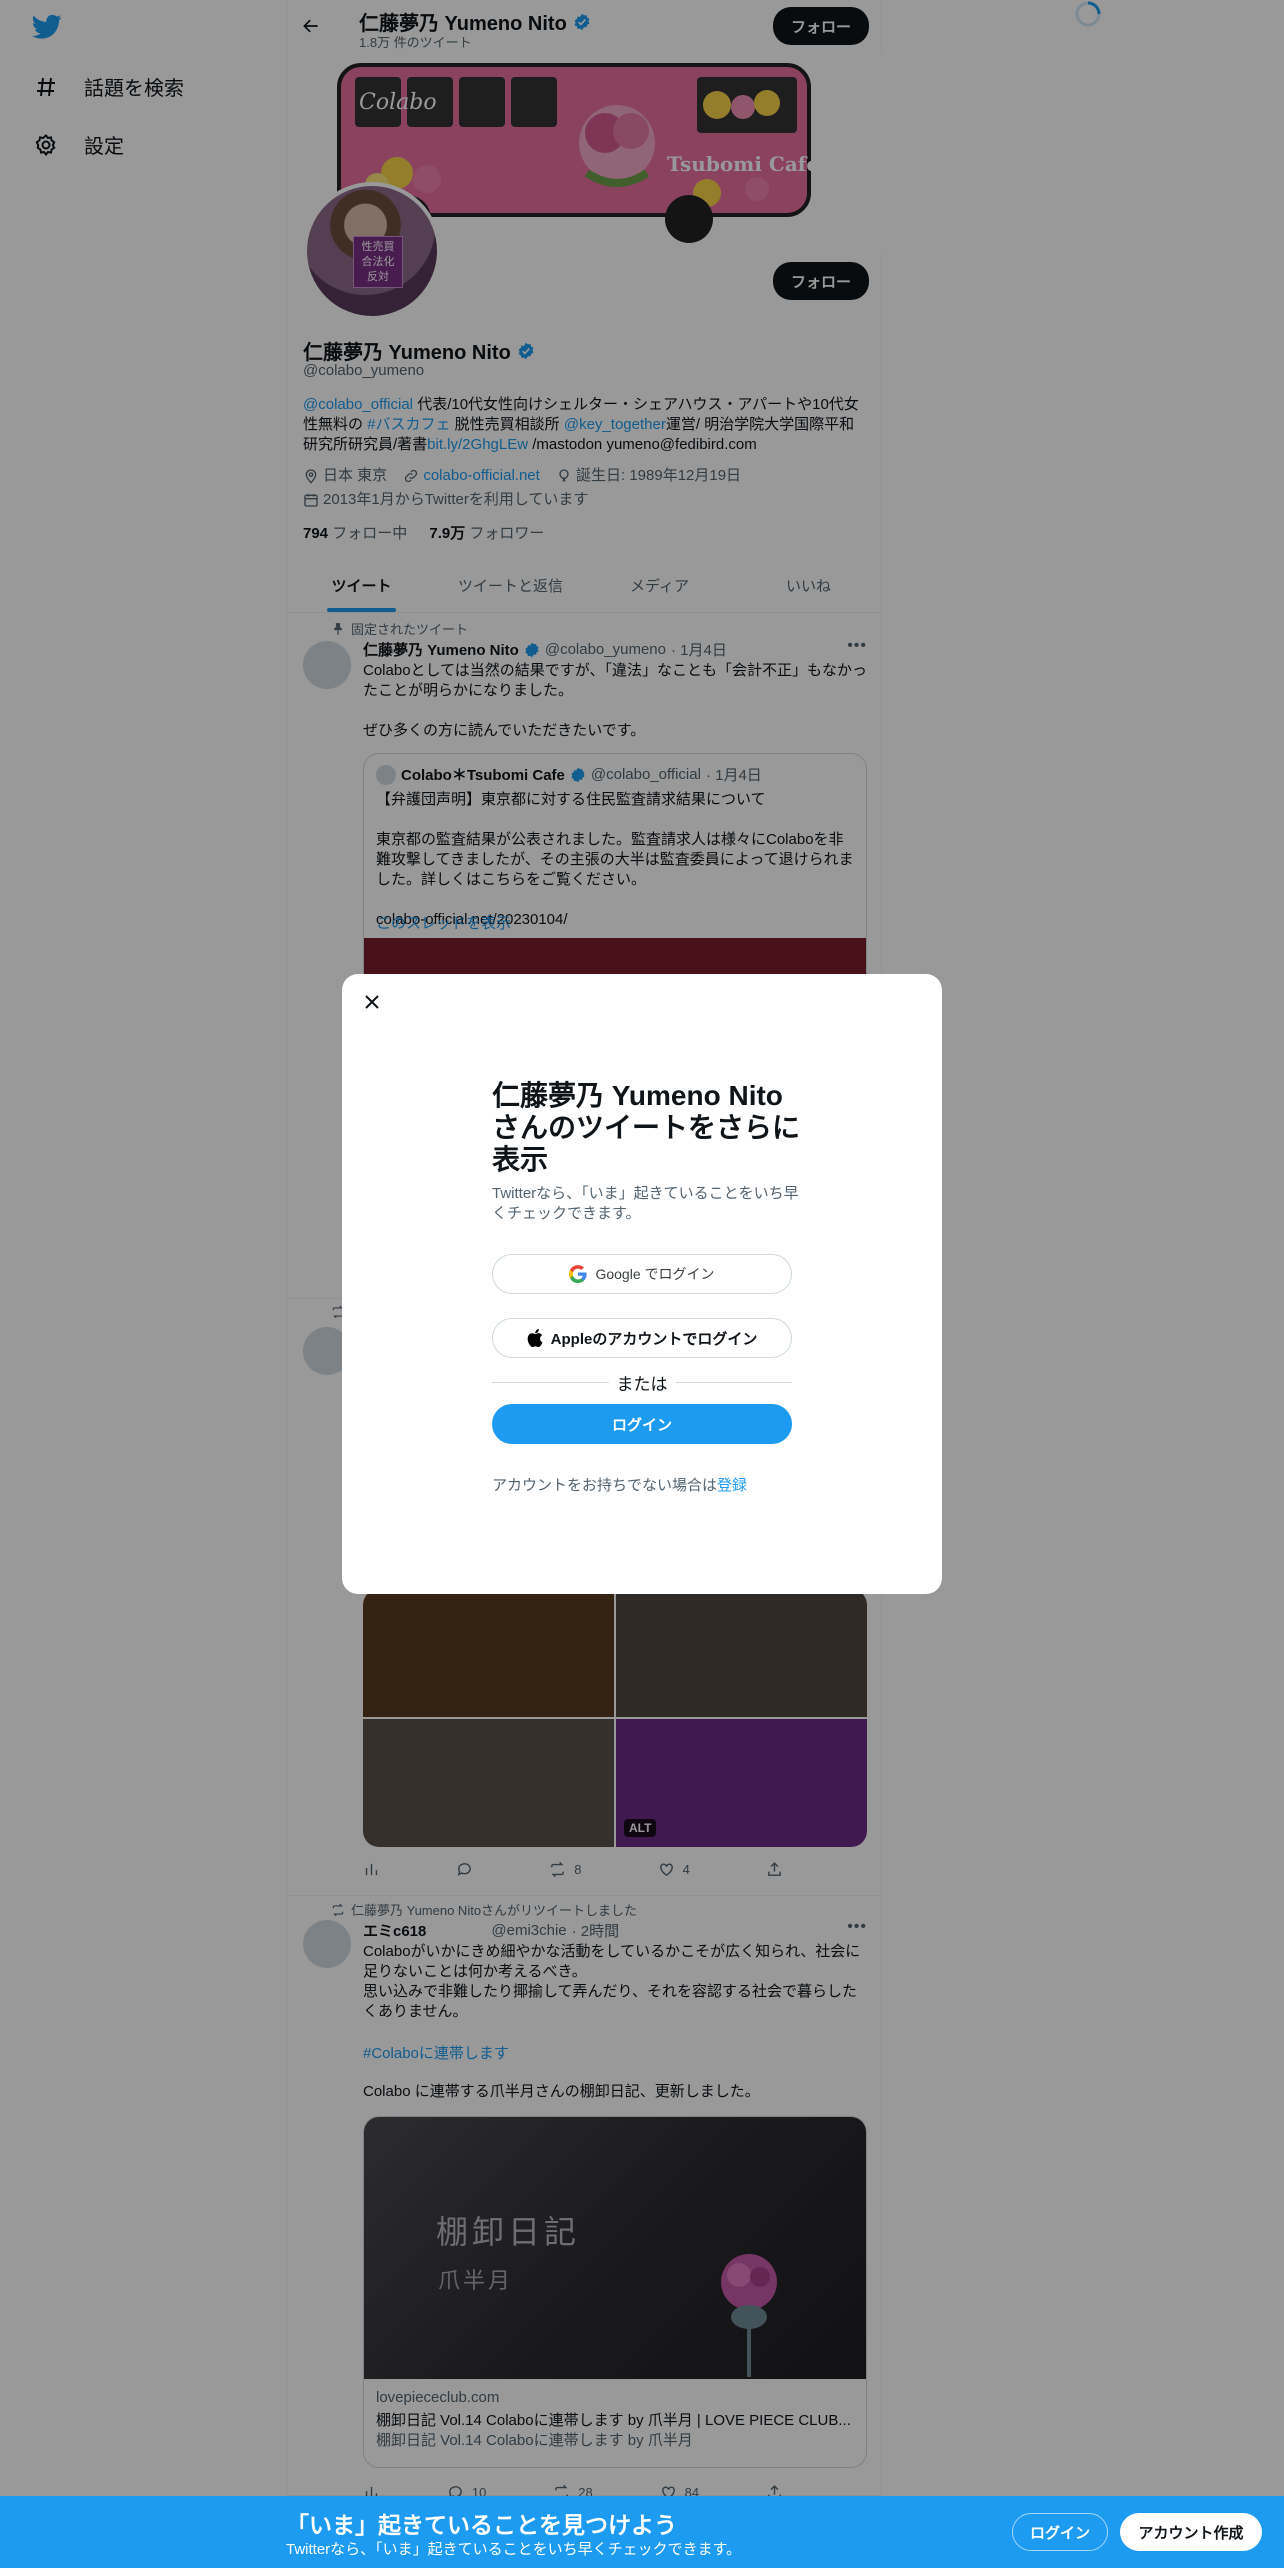 The image size is (1284, 2568). I want to click on signup-prompt: アカウントをお持ちでない場合は登録, so click(619, 1484).